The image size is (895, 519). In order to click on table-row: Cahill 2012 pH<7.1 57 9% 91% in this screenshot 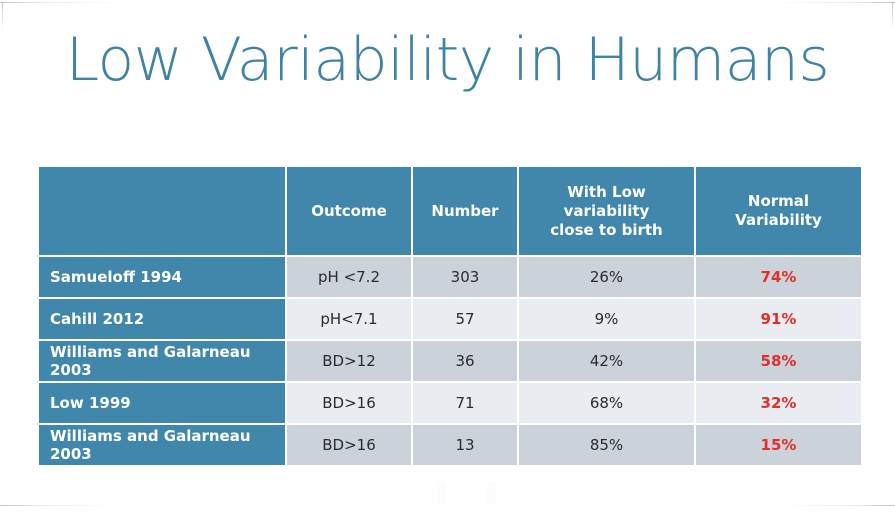, I will do `click(450, 319)`.